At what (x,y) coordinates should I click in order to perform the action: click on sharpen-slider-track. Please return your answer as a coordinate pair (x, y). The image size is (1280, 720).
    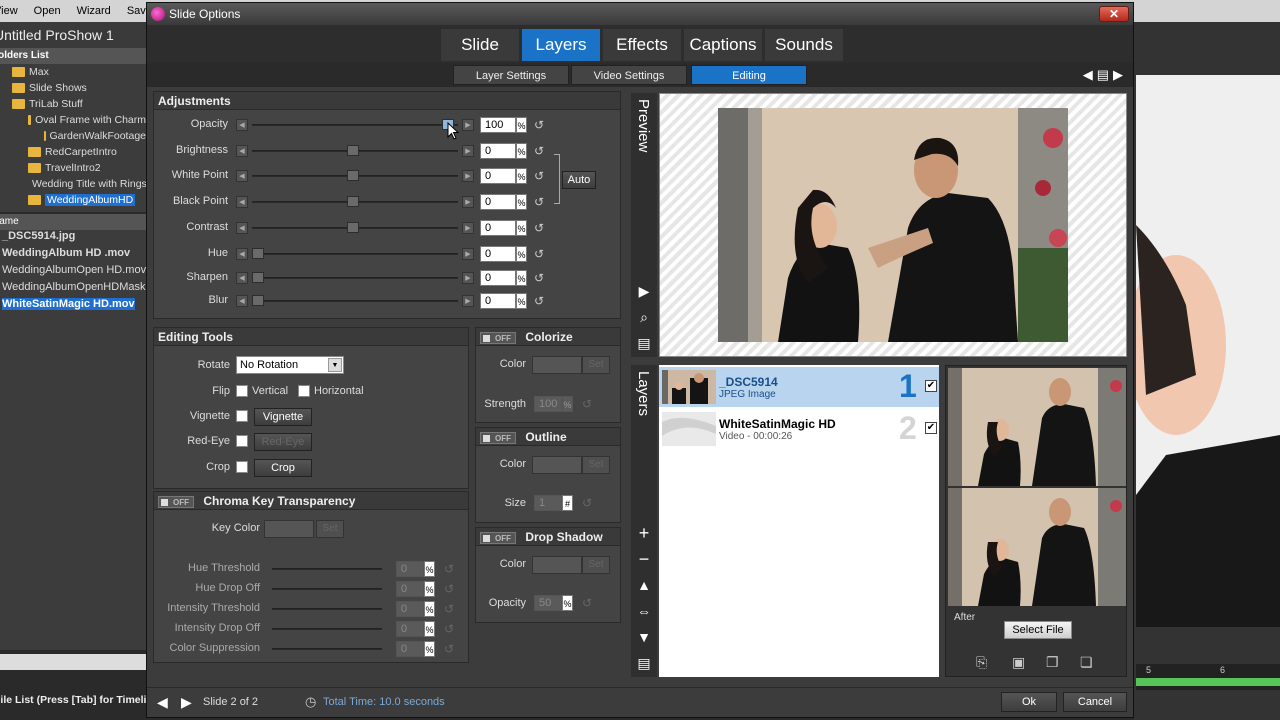
    Looking at the image, I should click on (355, 278).